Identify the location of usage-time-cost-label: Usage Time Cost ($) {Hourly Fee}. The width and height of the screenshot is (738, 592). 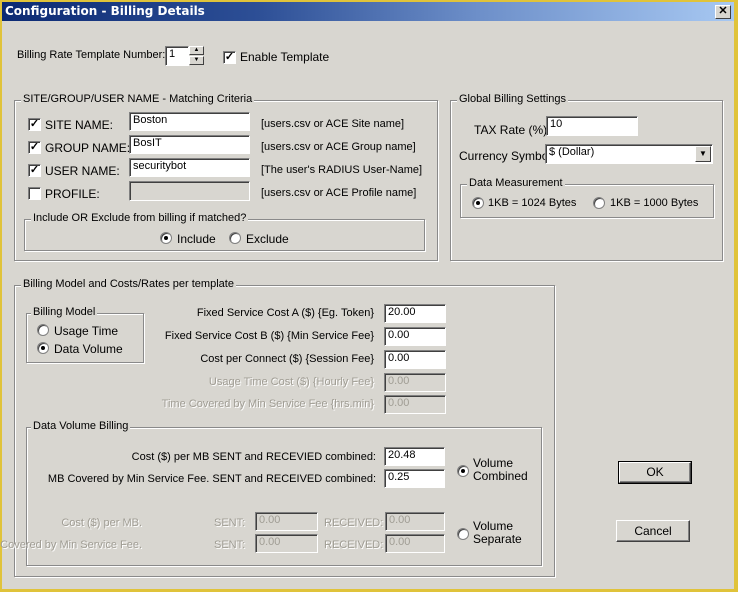
(291, 382).